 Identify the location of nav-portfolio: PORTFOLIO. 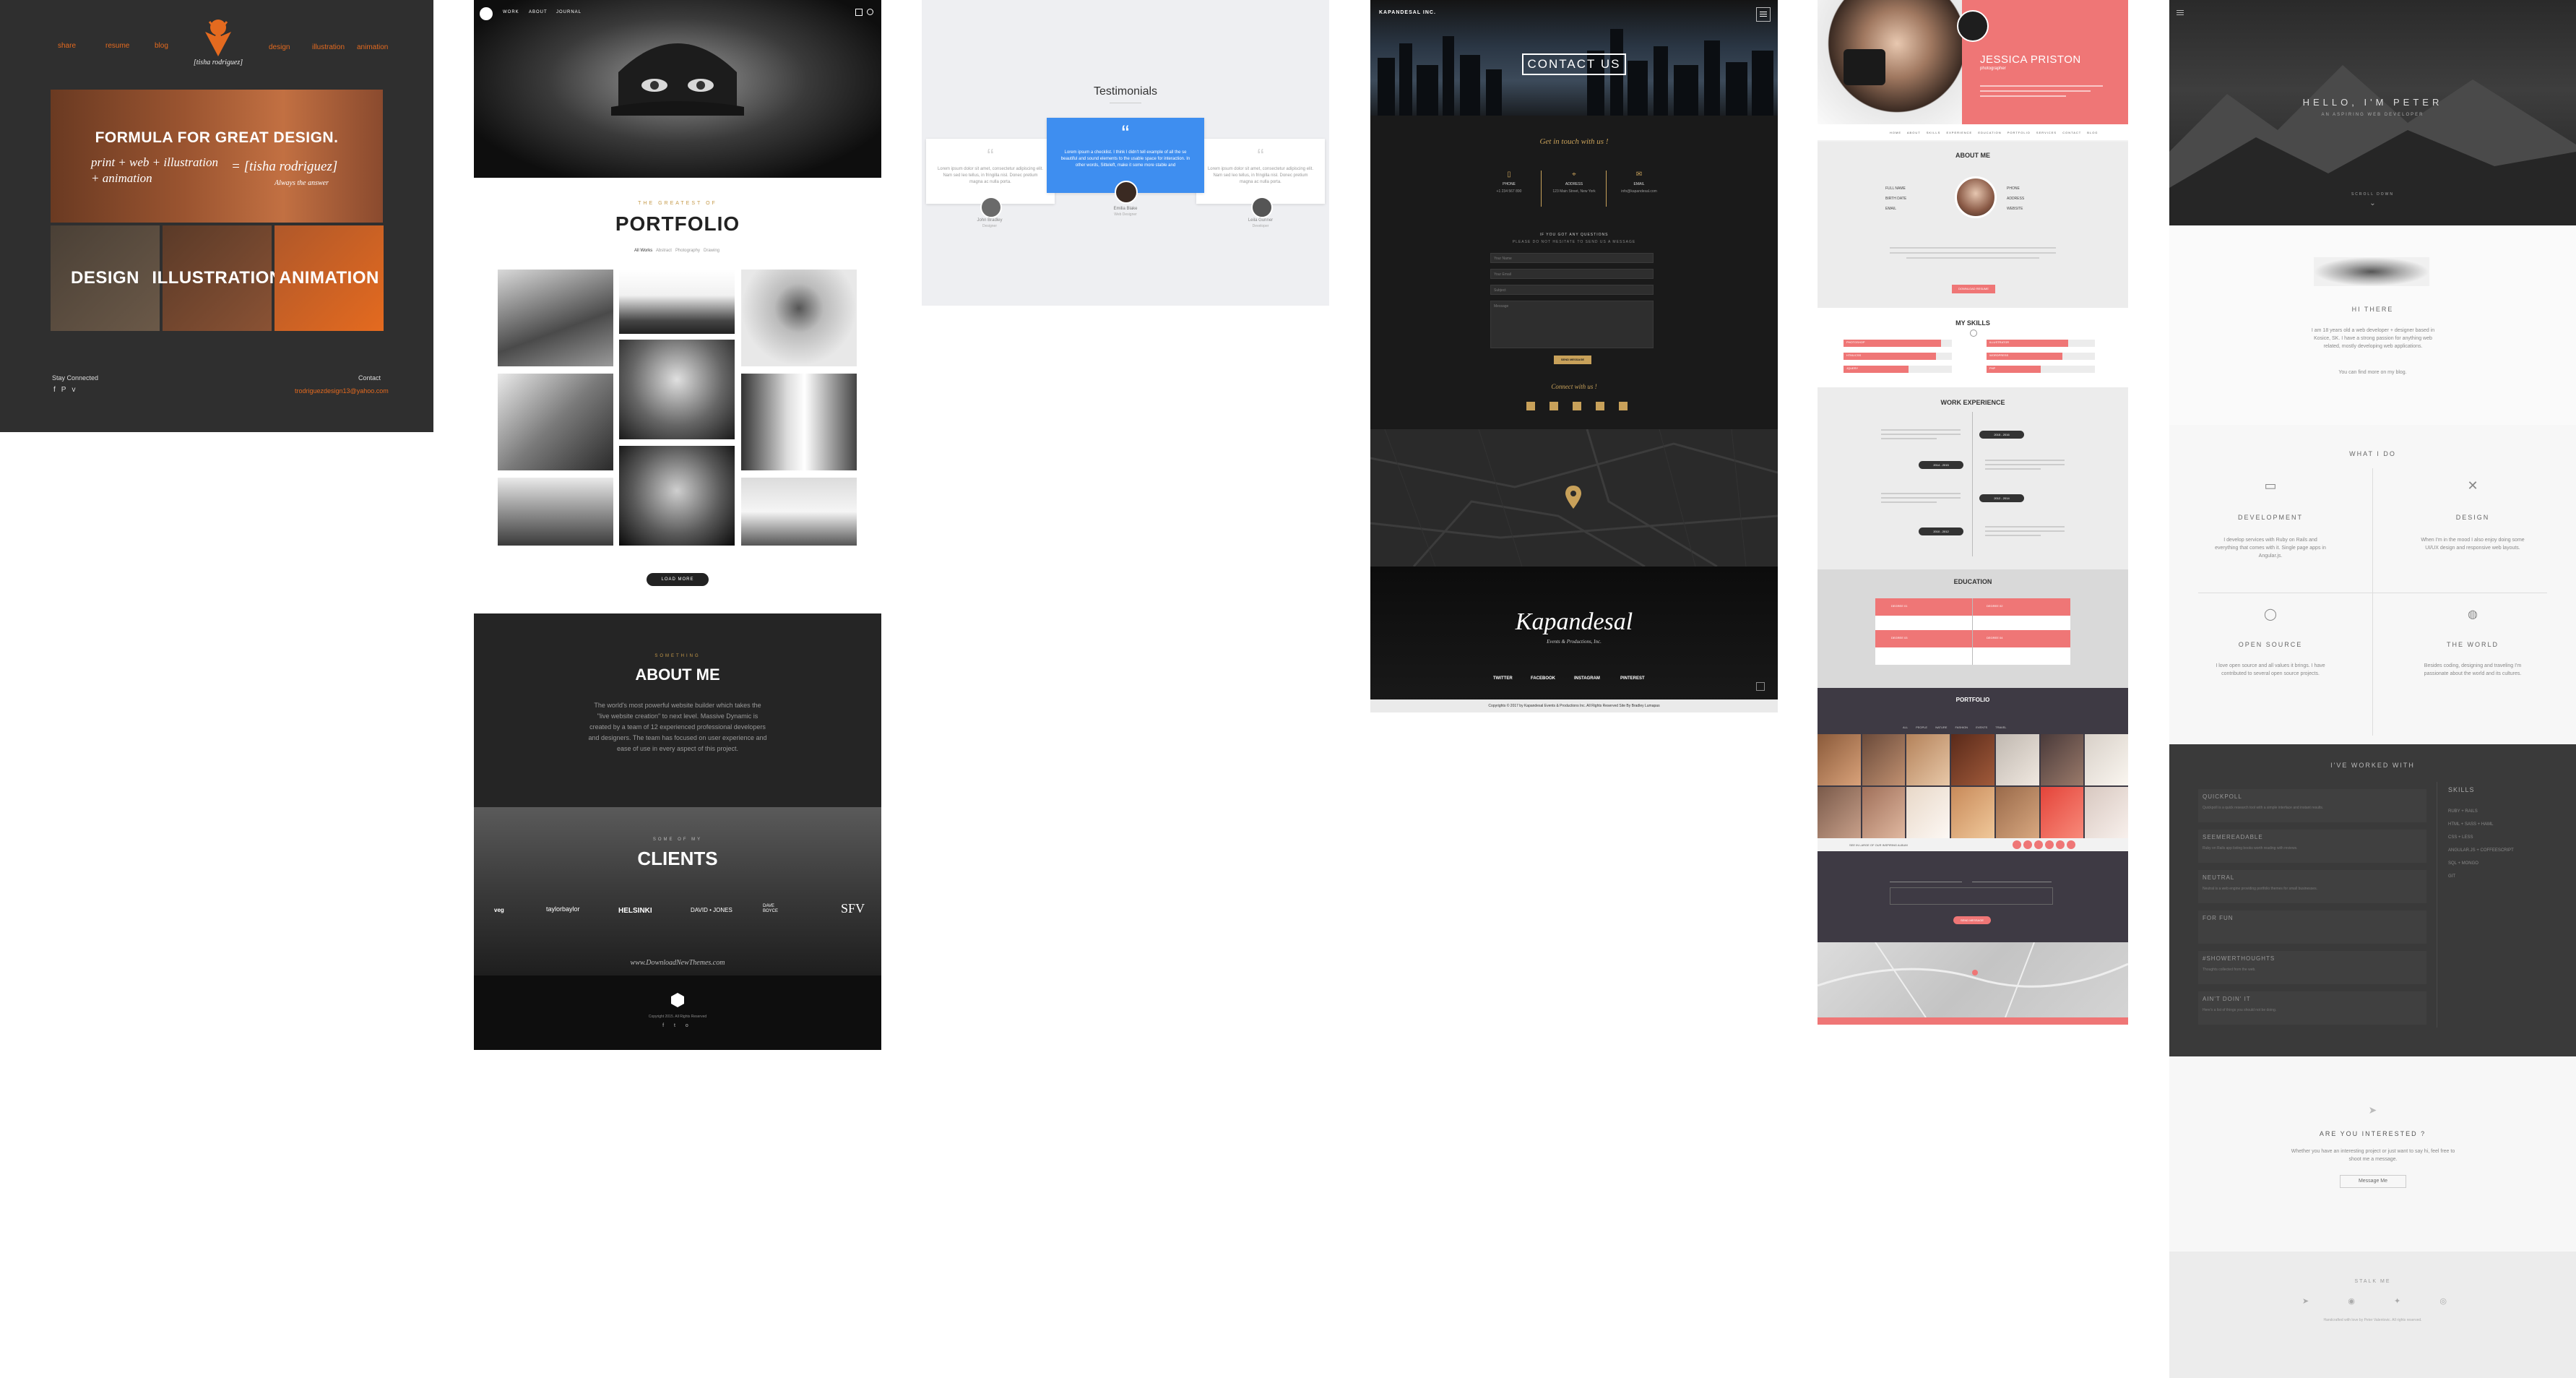
(2019, 132).